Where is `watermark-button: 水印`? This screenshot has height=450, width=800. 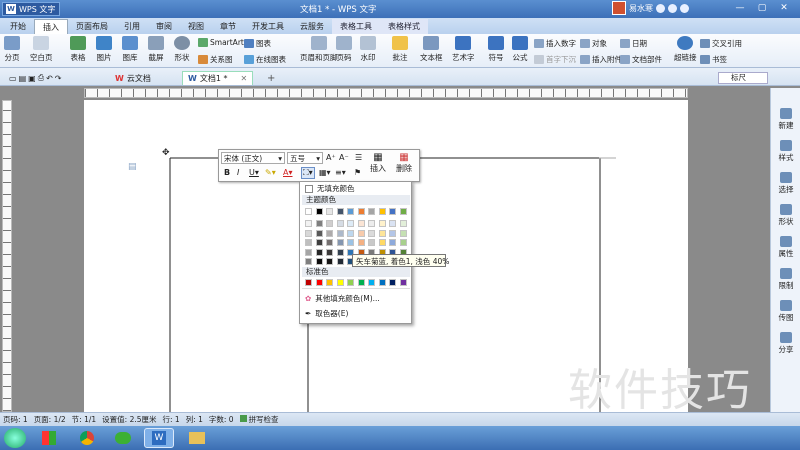
watermark-button: 水印 is located at coordinates (368, 49).